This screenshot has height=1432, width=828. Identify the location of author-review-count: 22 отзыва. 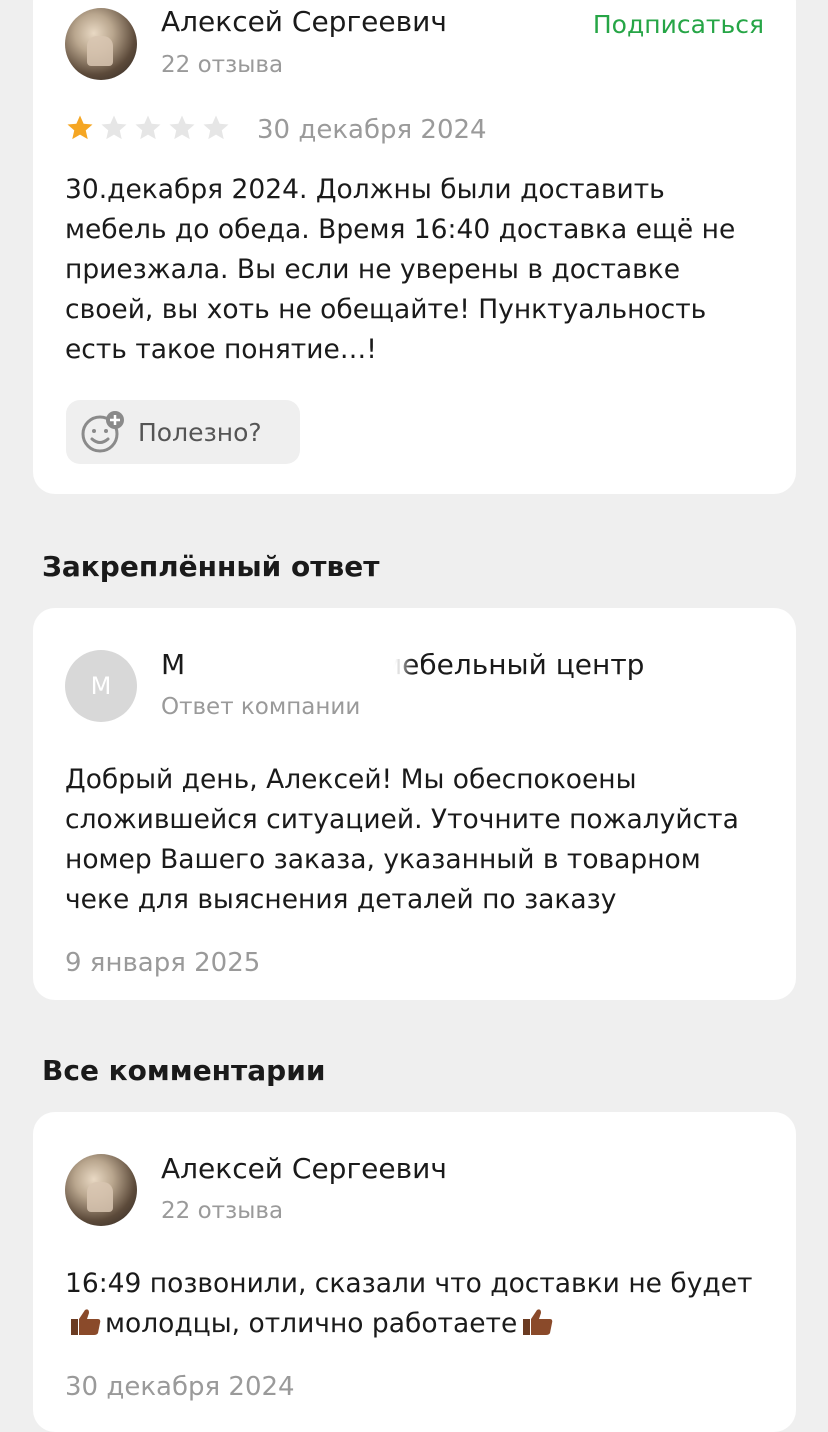
(222, 65).